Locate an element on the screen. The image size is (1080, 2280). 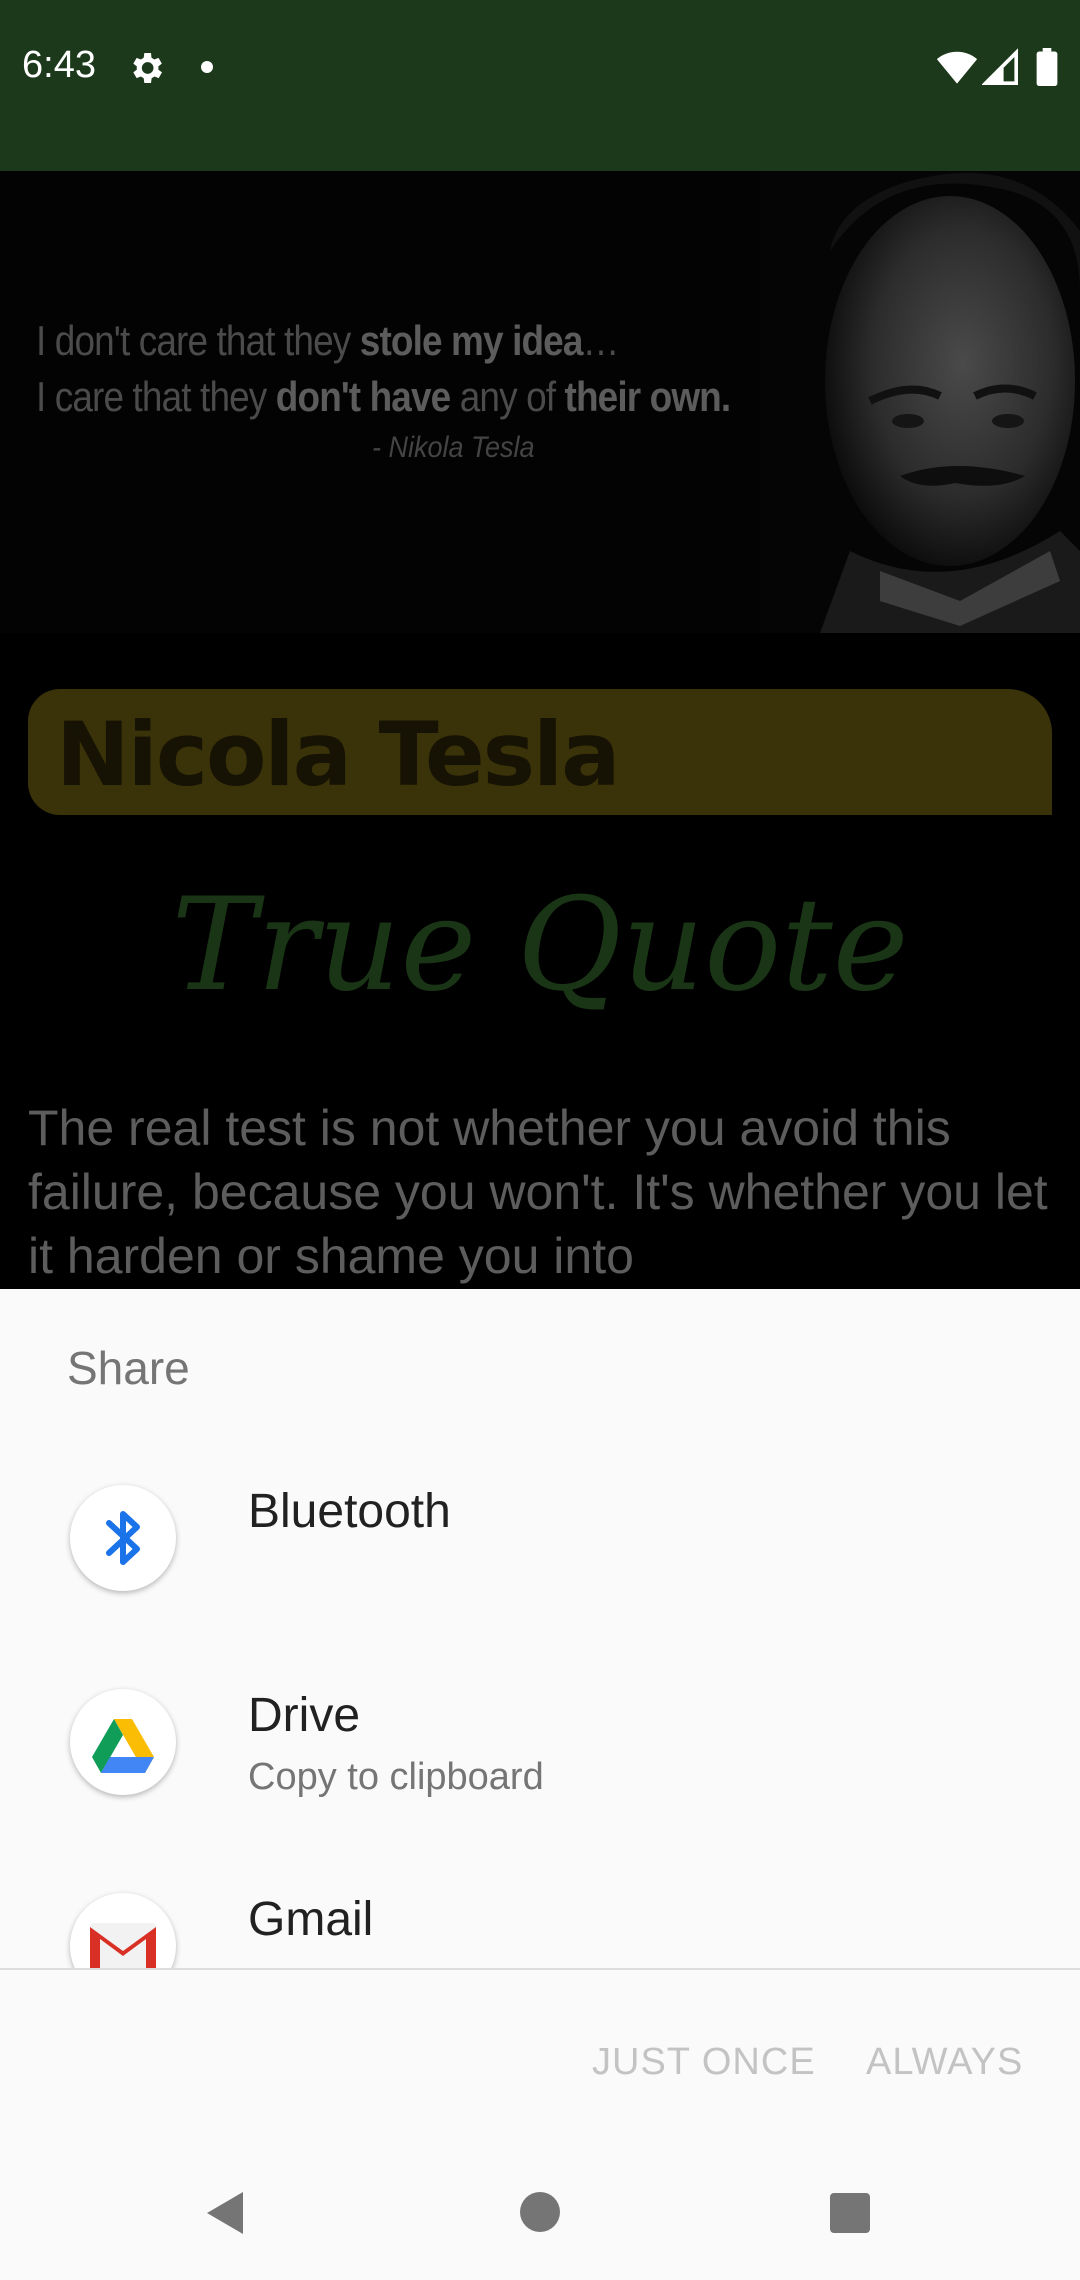
hero-author: - Nikola Tesla is located at coordinates (453, 447).